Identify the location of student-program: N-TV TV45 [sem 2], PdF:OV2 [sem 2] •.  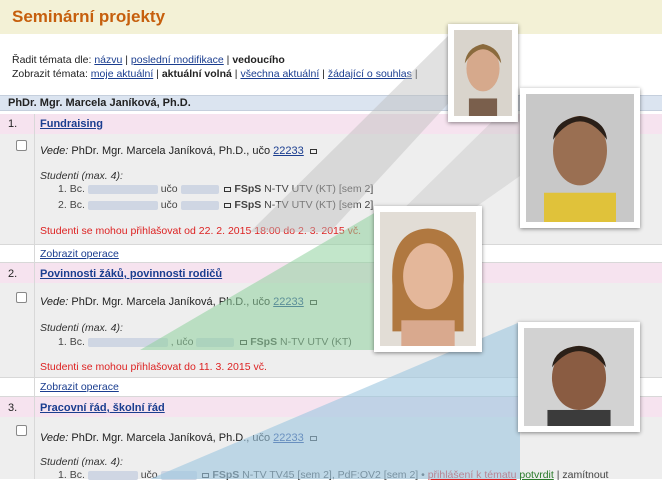
(333, 475).